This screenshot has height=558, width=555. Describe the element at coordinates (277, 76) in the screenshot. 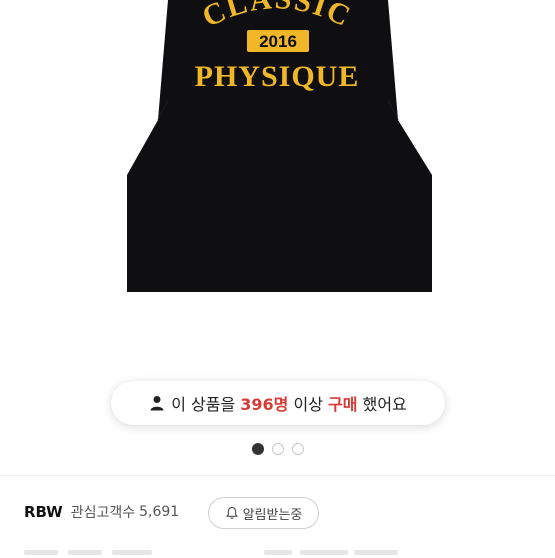

I see `print-text-physique: PHYSIQUE` at that location.